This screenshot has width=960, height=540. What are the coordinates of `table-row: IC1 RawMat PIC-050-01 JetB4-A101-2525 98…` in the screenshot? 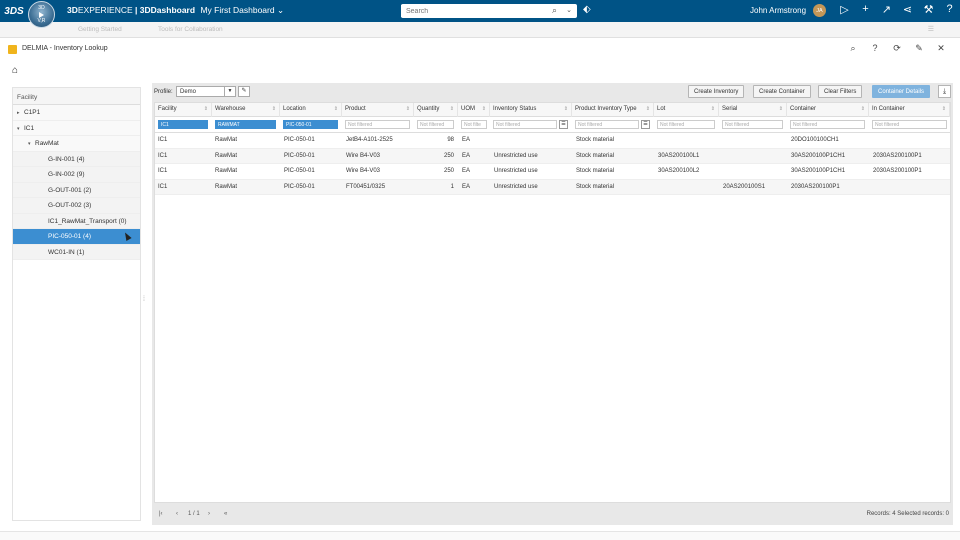 It's located at (552, 141).